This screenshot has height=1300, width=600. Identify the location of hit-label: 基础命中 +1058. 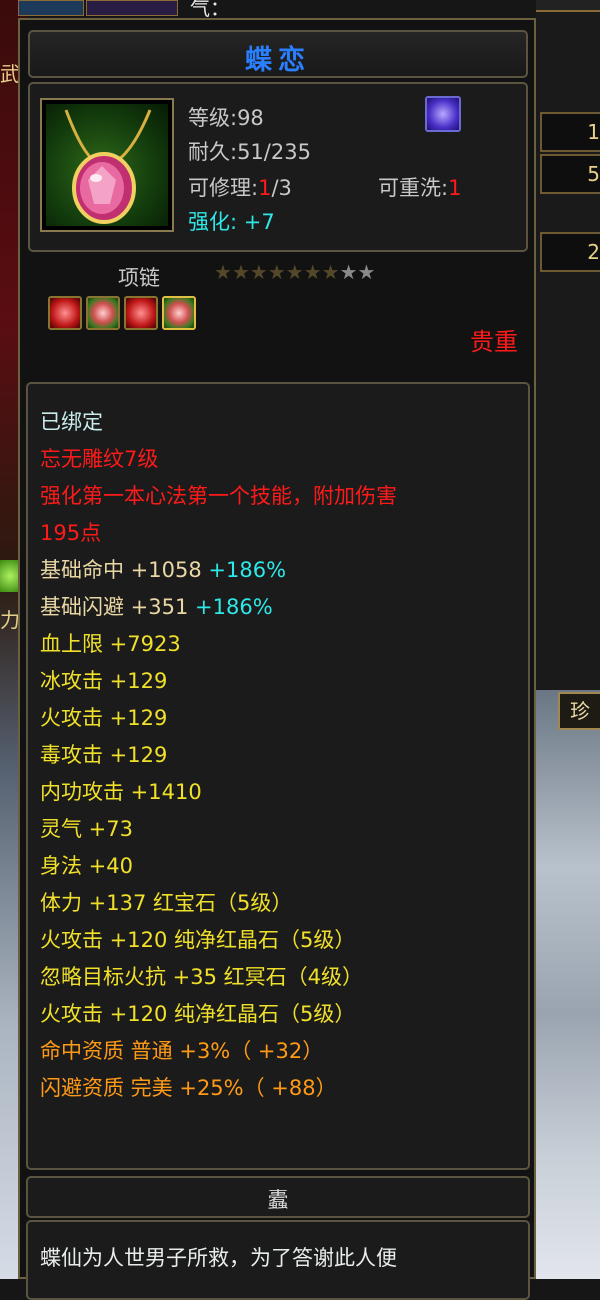
(124, 570).